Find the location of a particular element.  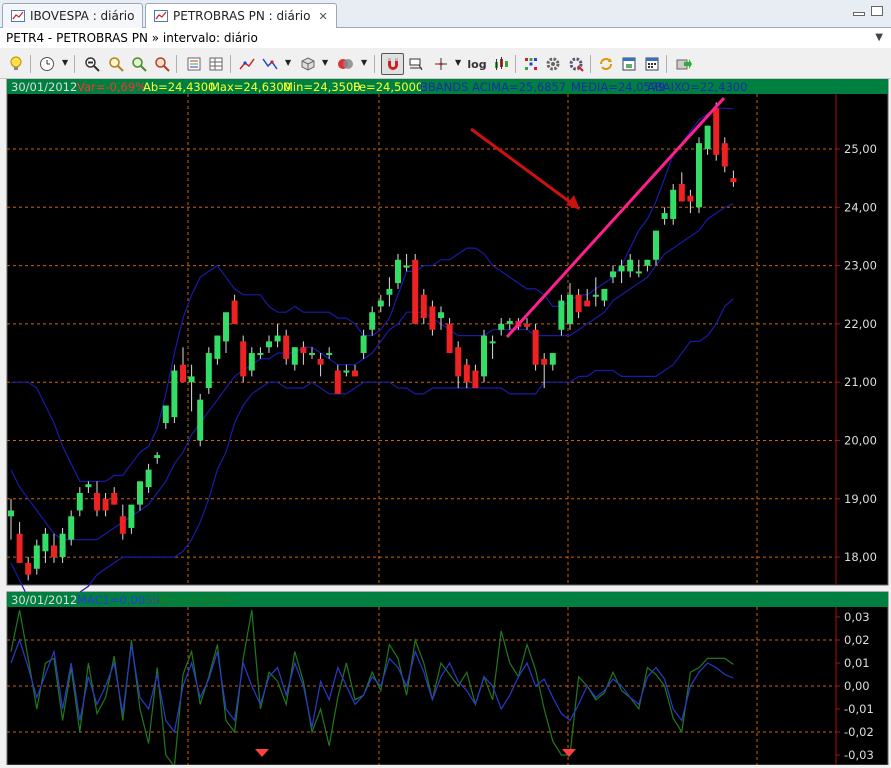

tab-ibovespa: IBOVESPA : diário is located at coordinates (73, 15).